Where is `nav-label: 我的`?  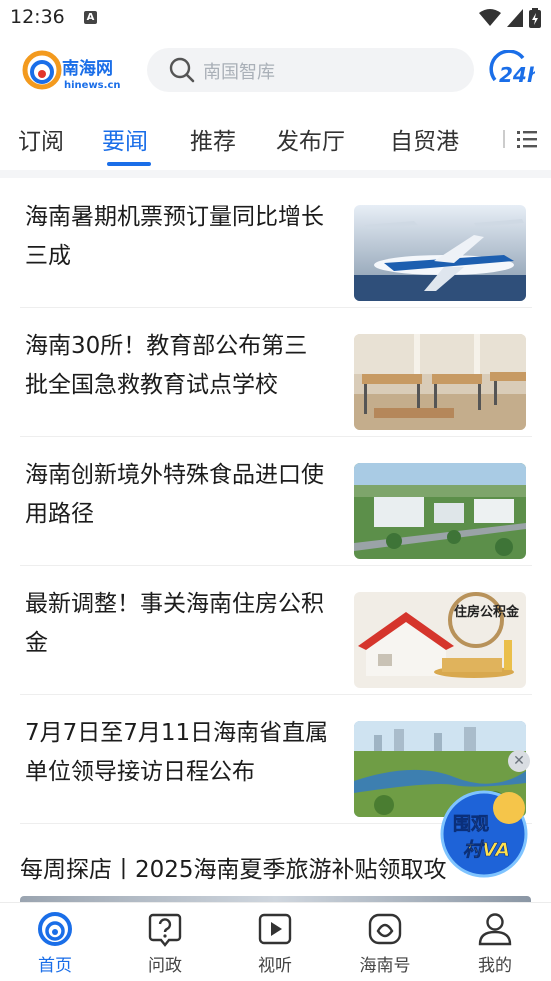
nav-label: 我的 is located at coordinates (495, 966).